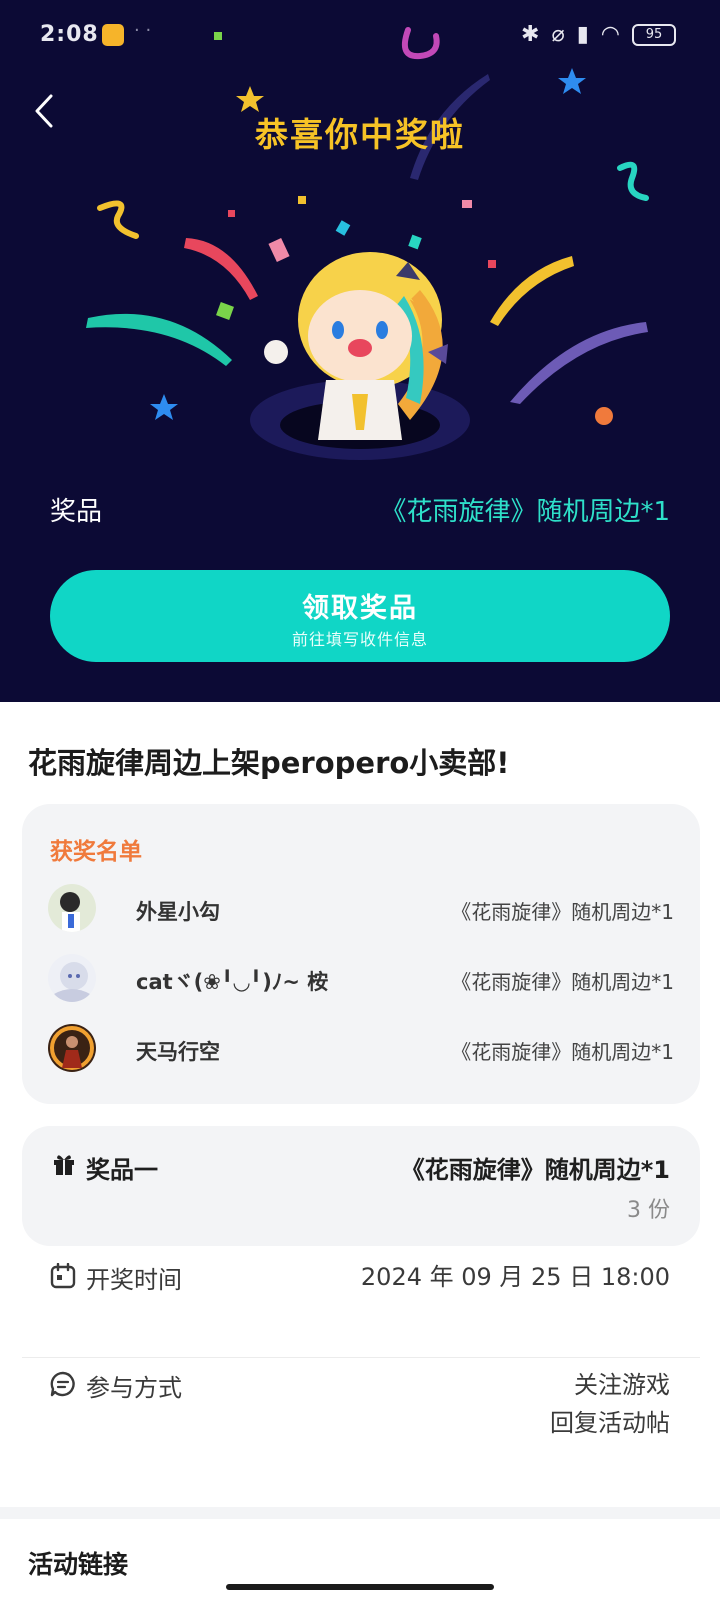 Image resolution: width=720 pixels, height=1601 pixels. I want to click on prize-label: 奖品, so click(76, 512).